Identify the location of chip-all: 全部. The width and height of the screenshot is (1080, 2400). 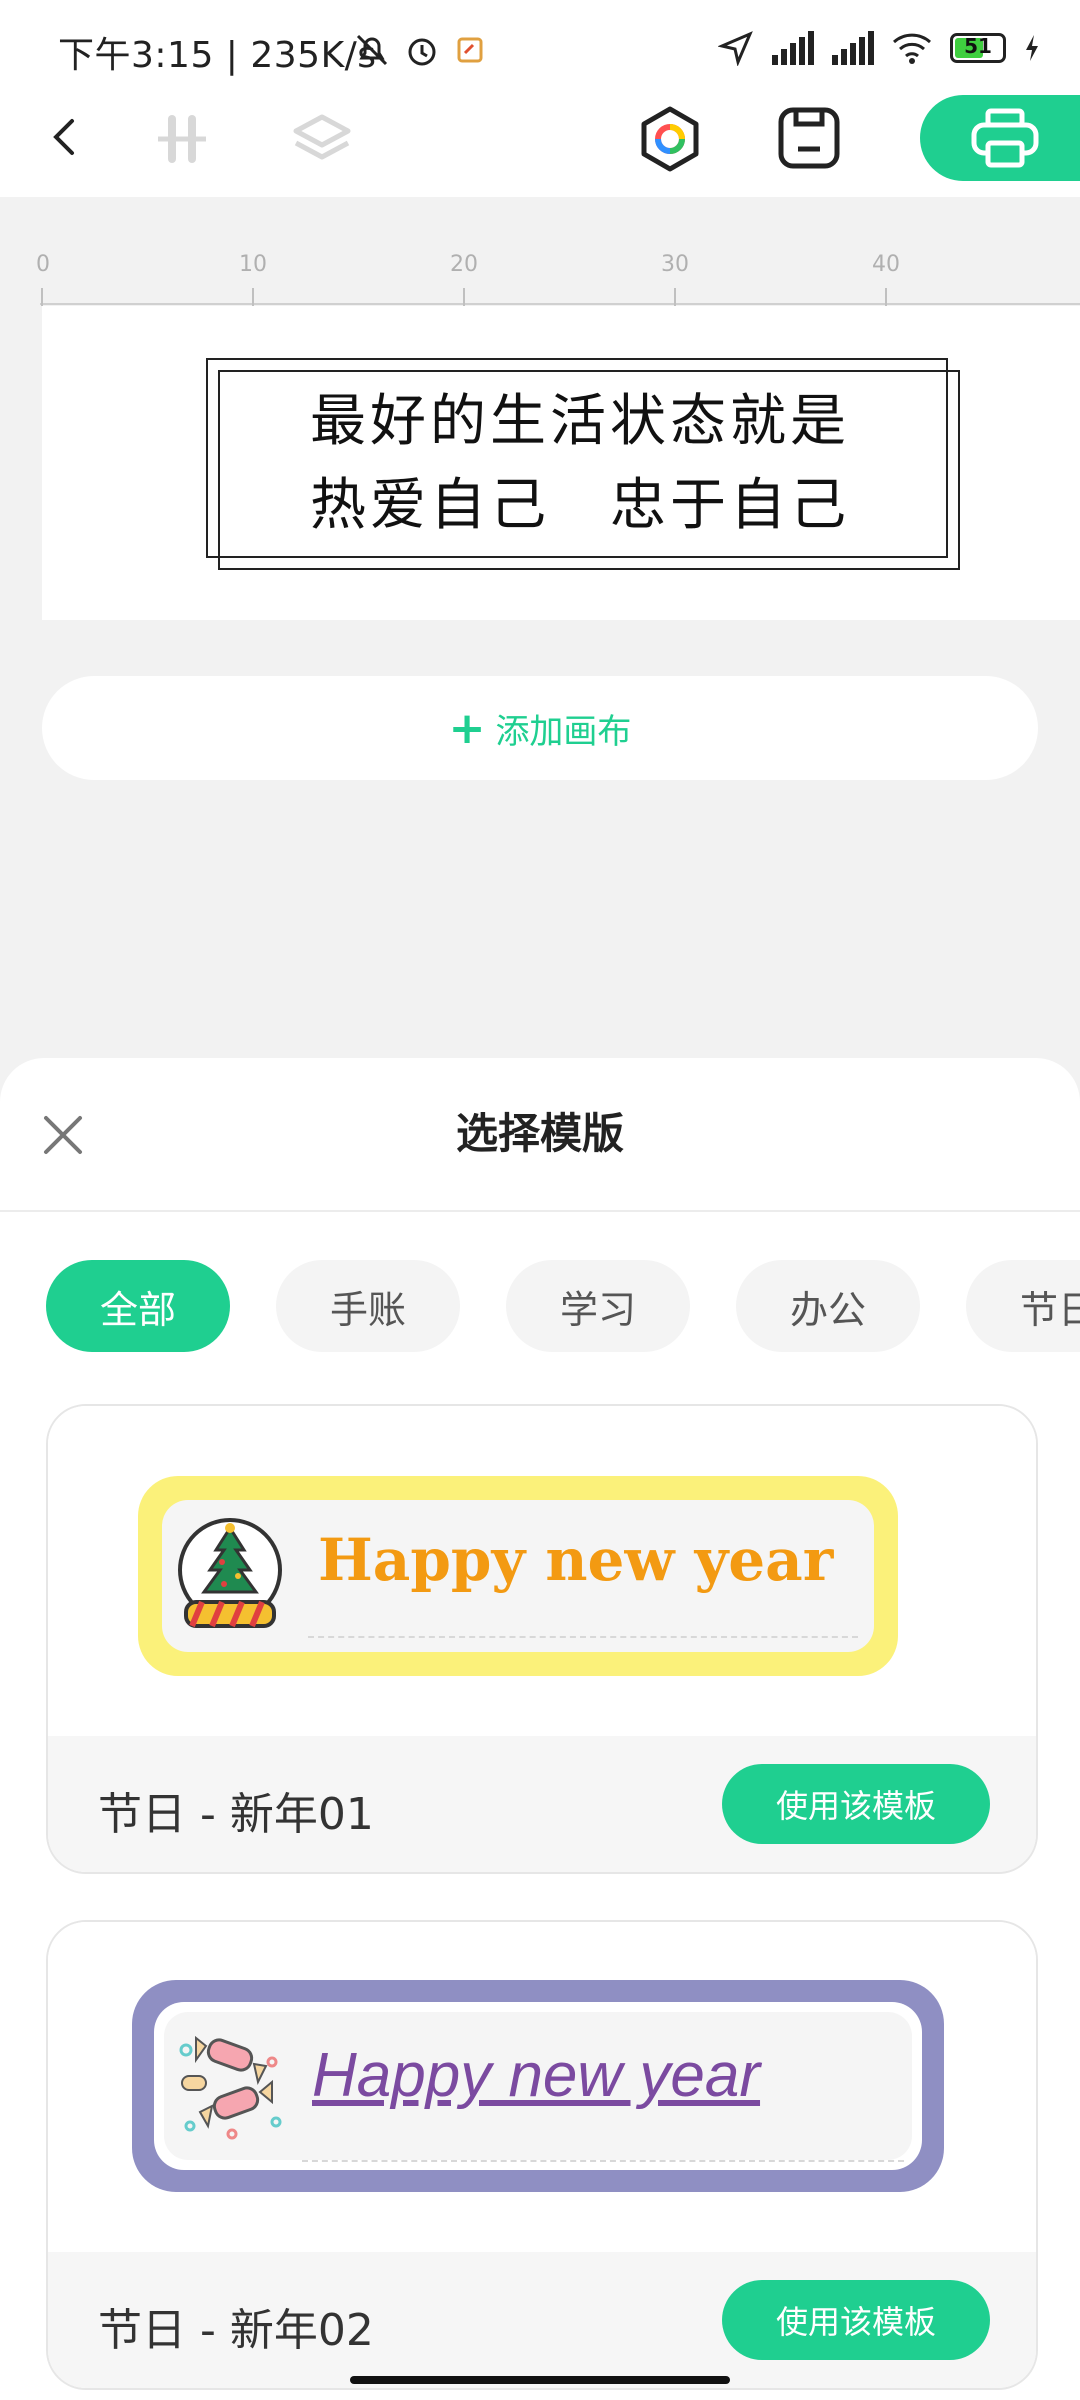
(138, 1306).